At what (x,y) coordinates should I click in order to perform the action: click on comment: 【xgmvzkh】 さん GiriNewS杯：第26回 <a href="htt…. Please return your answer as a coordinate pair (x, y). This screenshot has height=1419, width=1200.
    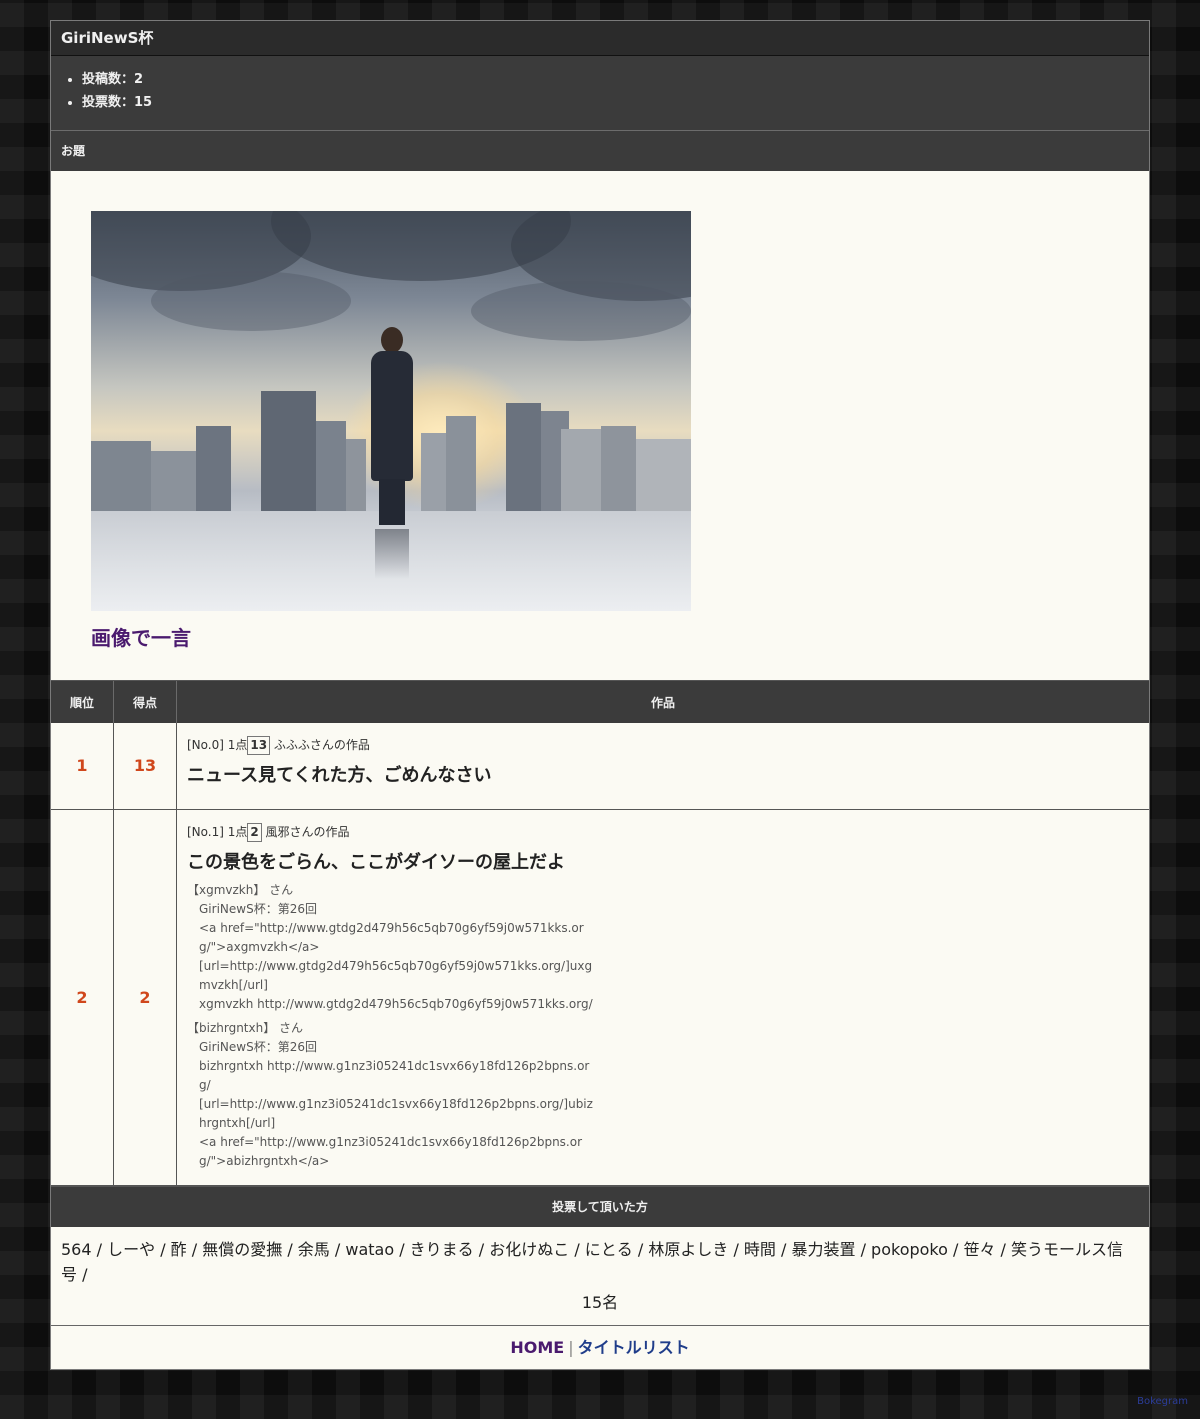
    Looking at the image, I should click on (663, 947).